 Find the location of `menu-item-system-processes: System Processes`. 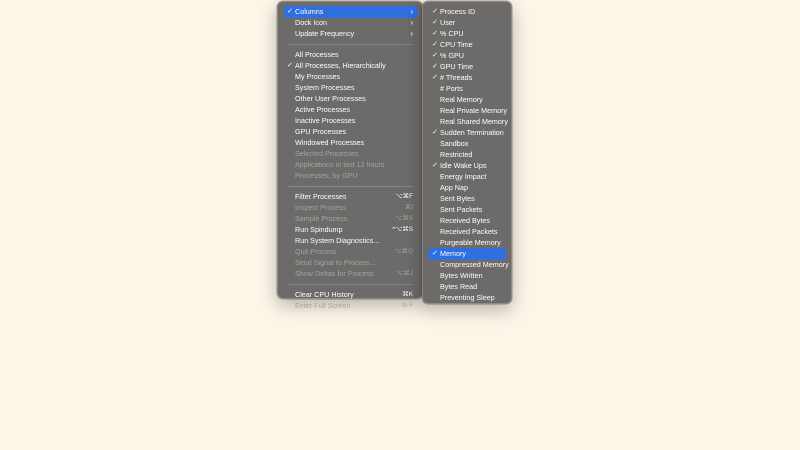

menu-item-system-processes: System Processes is located at coordinates (350, 87).